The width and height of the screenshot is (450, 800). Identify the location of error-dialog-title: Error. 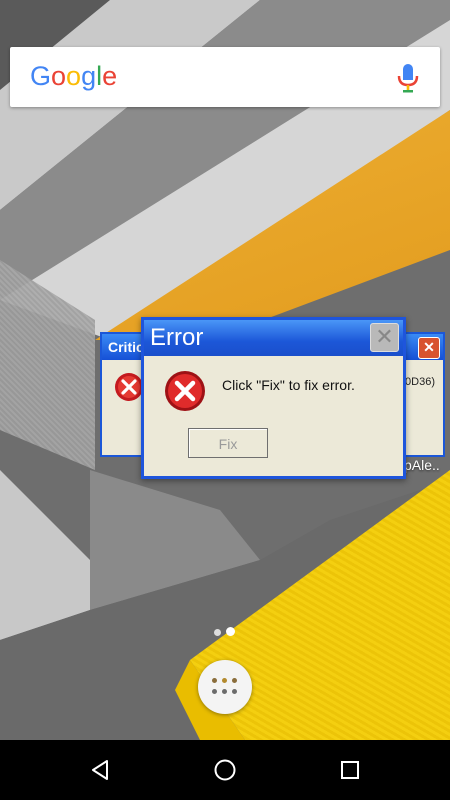
(177, 337).